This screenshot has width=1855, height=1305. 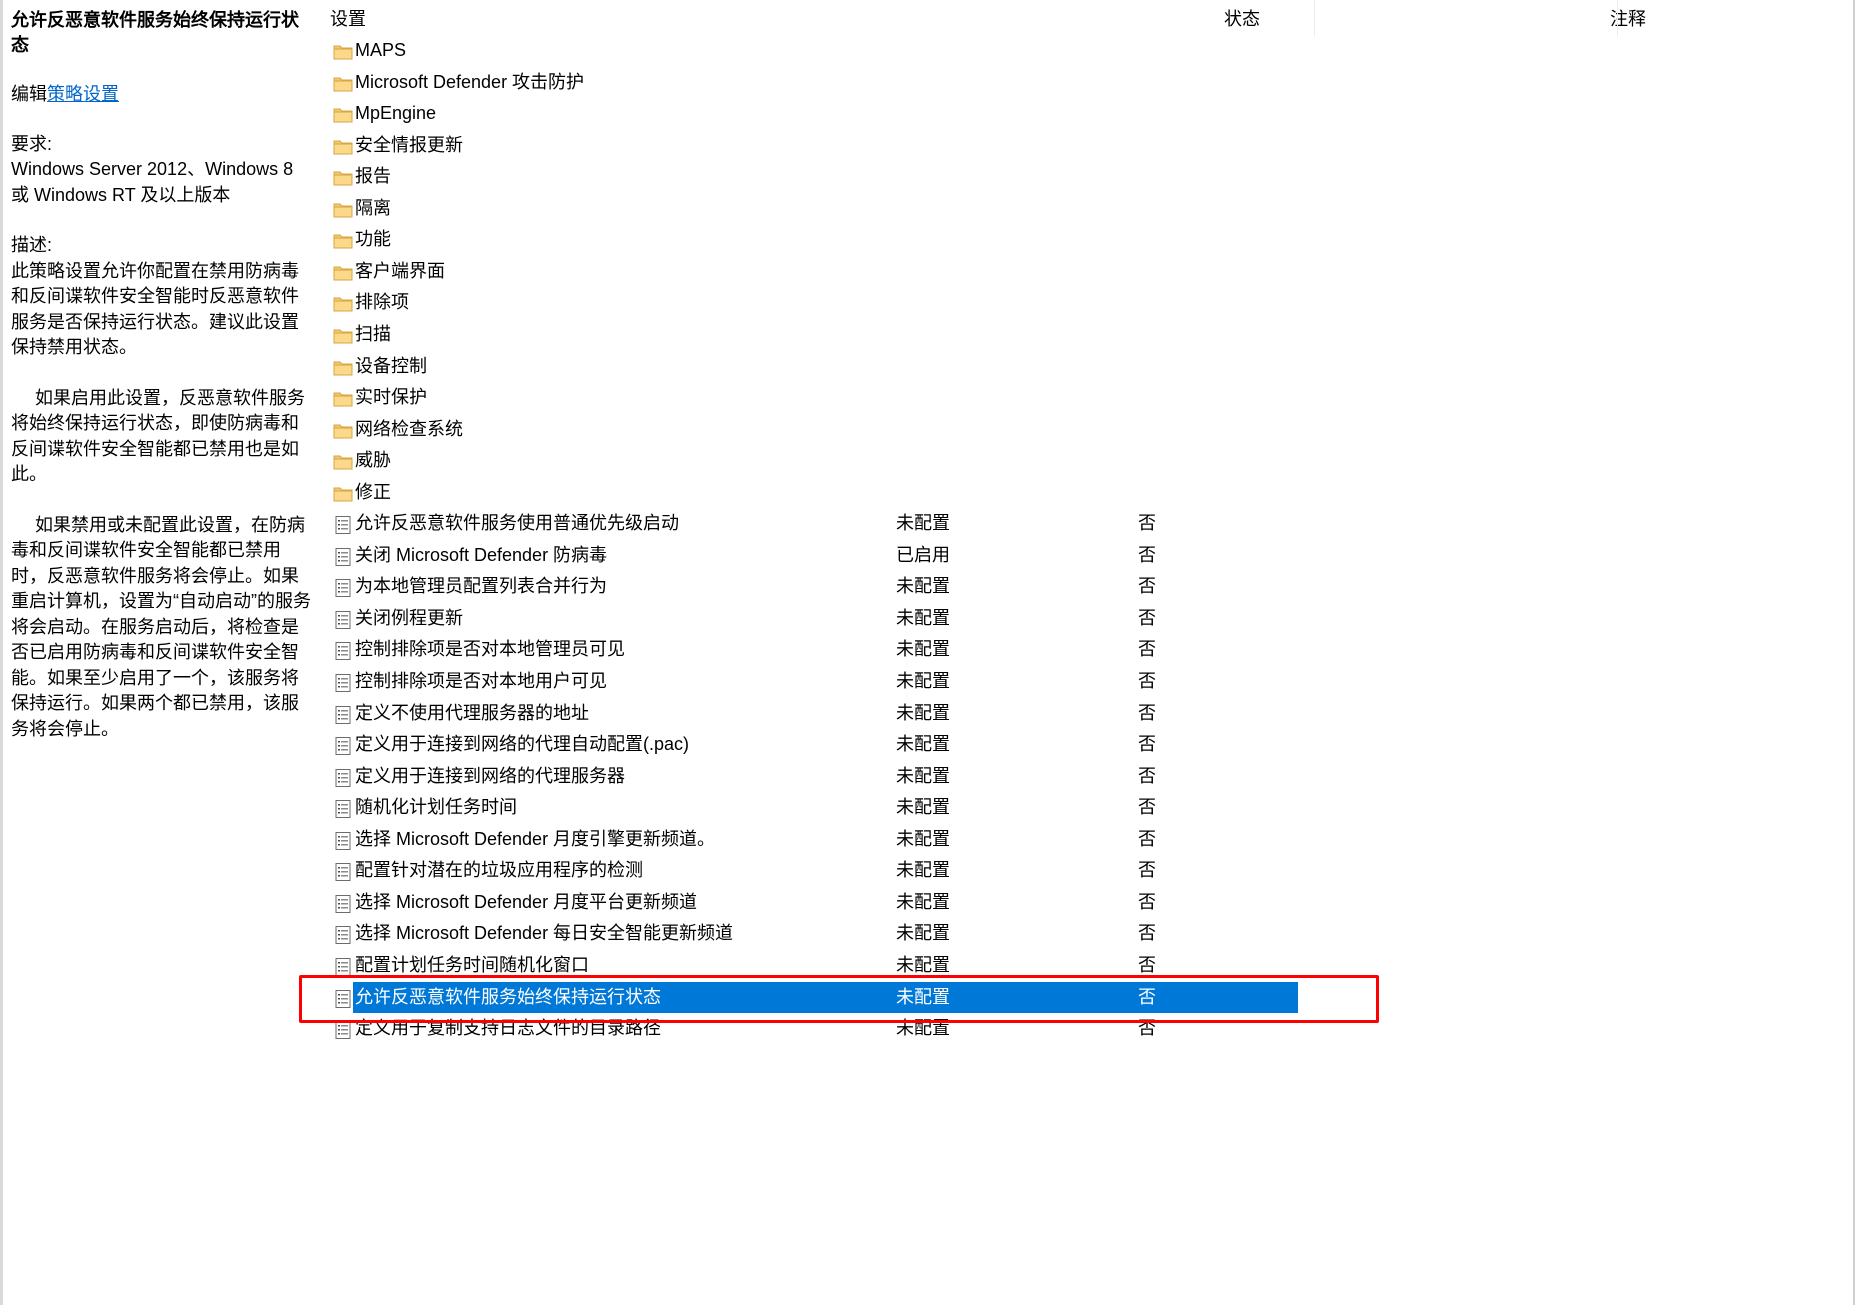 I want to click on requirements-label: 要求:, so click(x=32, y=143).